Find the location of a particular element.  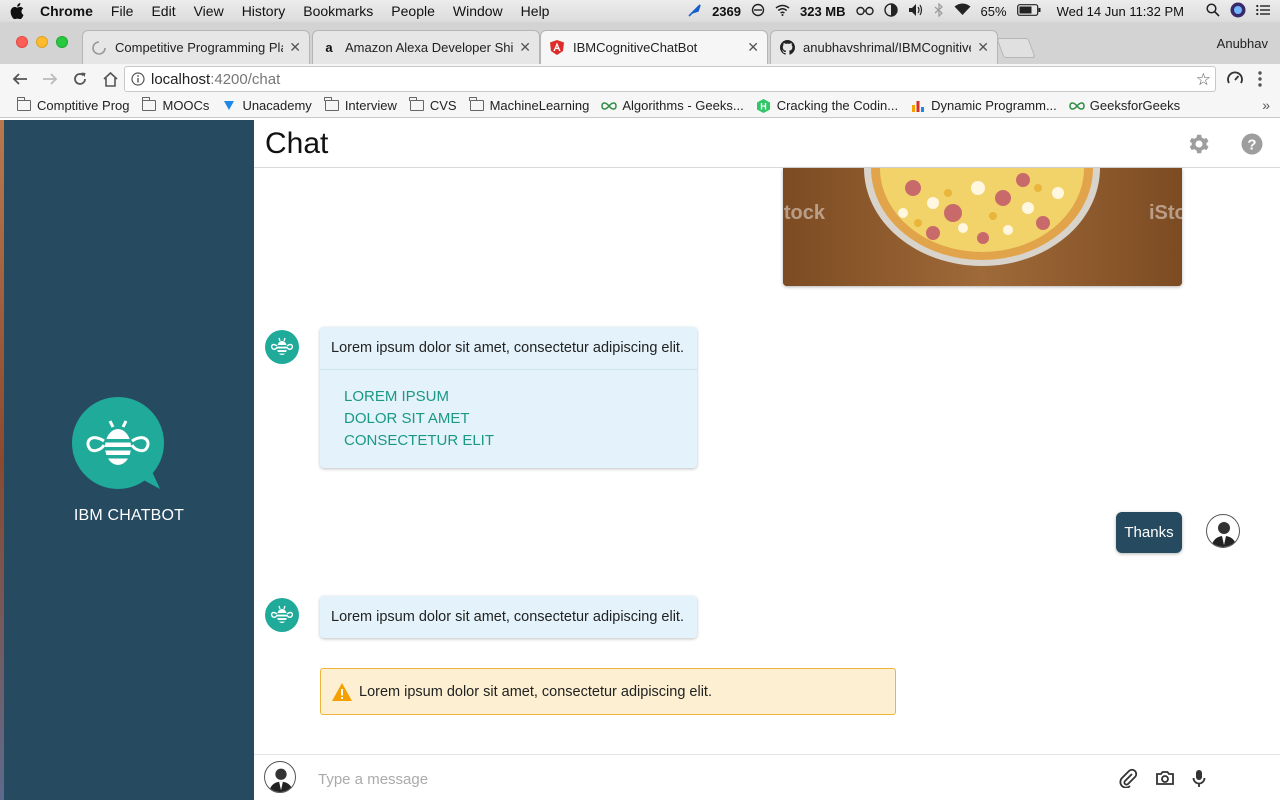

watermark-left: iStock is located at coordinates (804, 213).